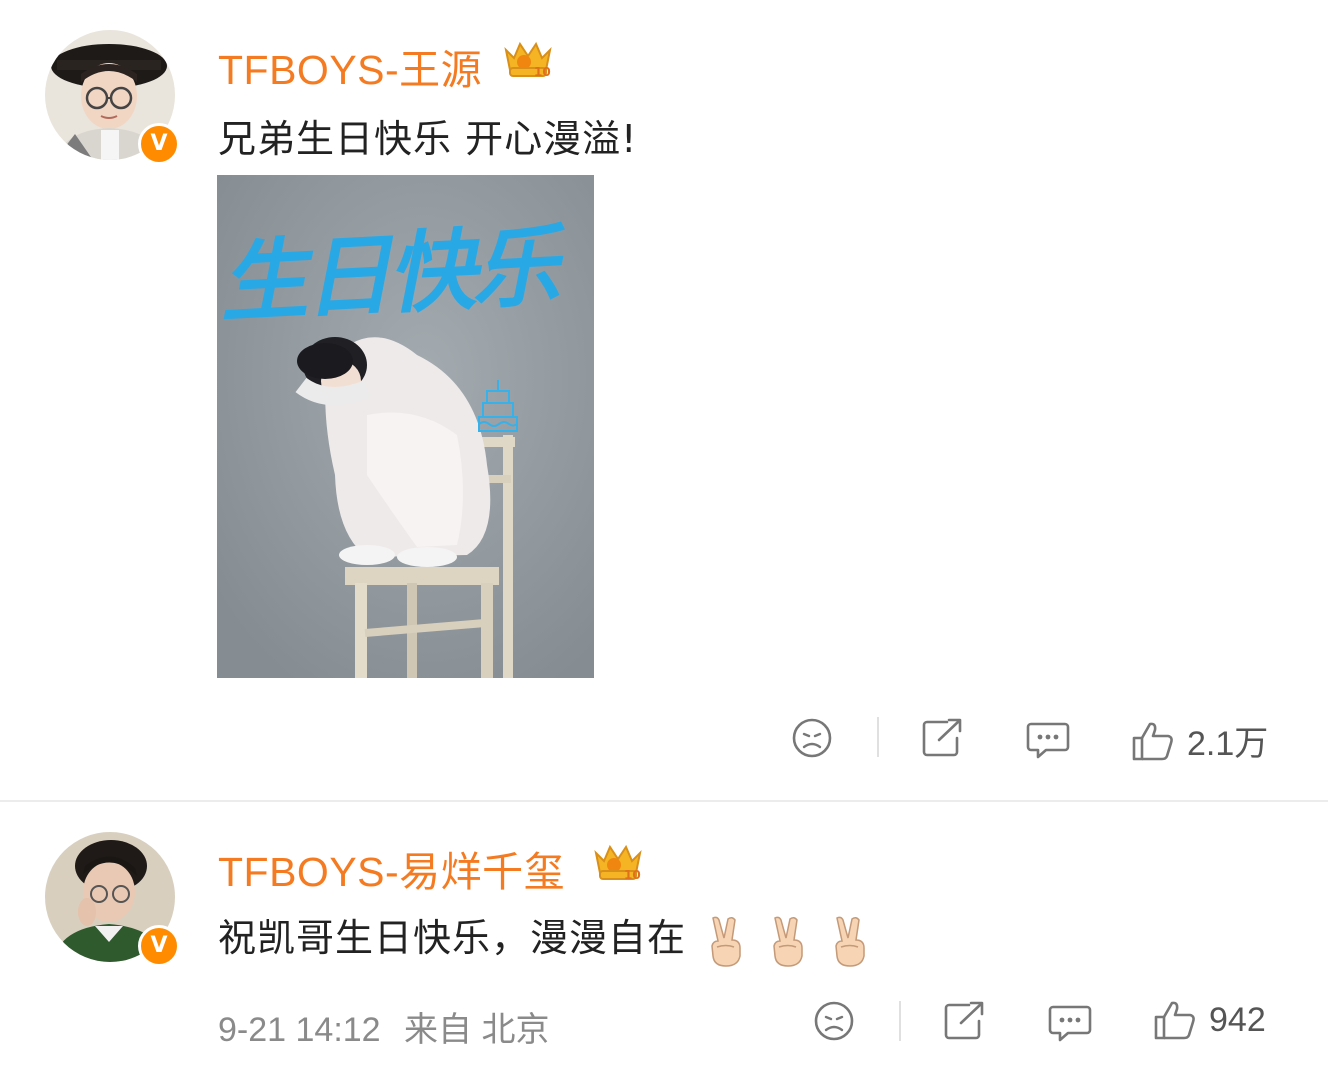 This screenshot has height=1080, width=1328. Describe the element at coordinates (384, 1026) in the screenshot. I see `post-meta: 9-21 14:12 来自 北京` at that location.